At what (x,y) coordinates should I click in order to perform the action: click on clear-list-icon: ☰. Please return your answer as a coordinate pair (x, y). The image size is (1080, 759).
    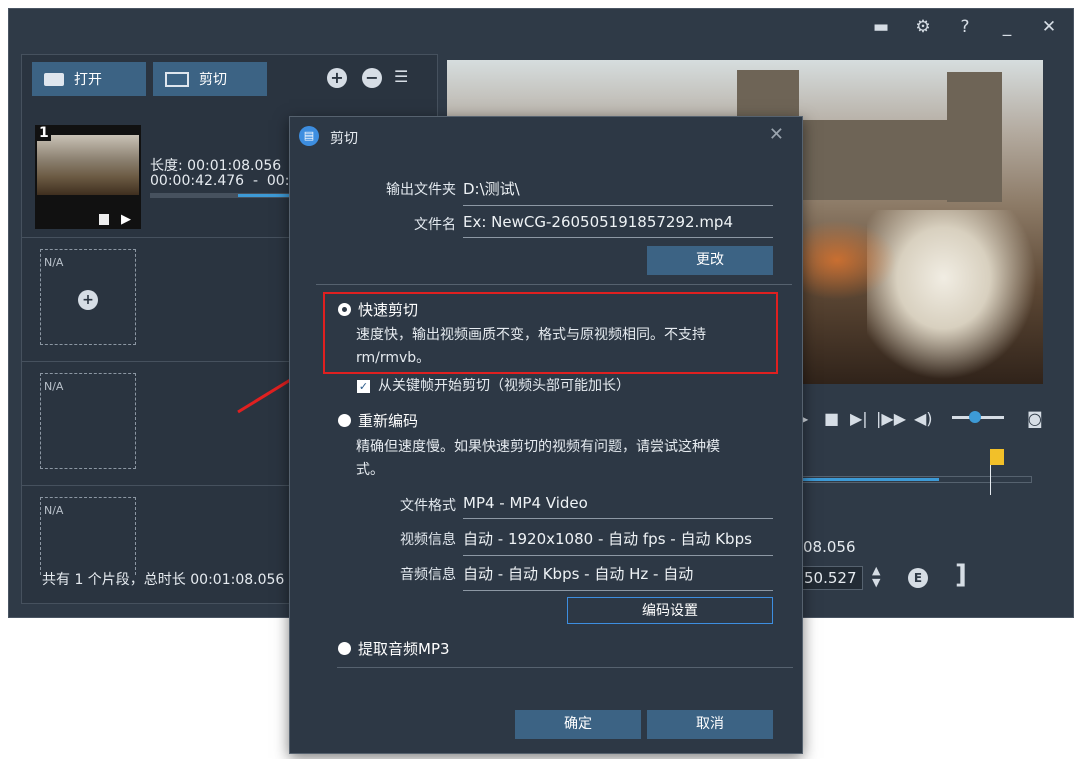
    Looking at the image, I should click on (401, 76).